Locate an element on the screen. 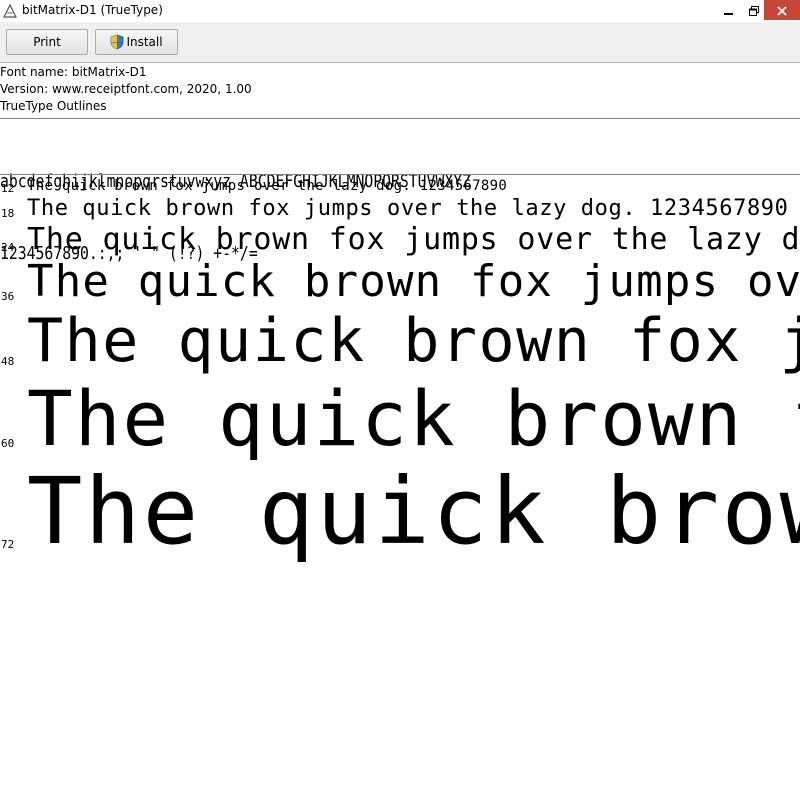 The height and width of the screenshot is (800, 800). sample-size-label: 12 is located at coordinates (8, 188).